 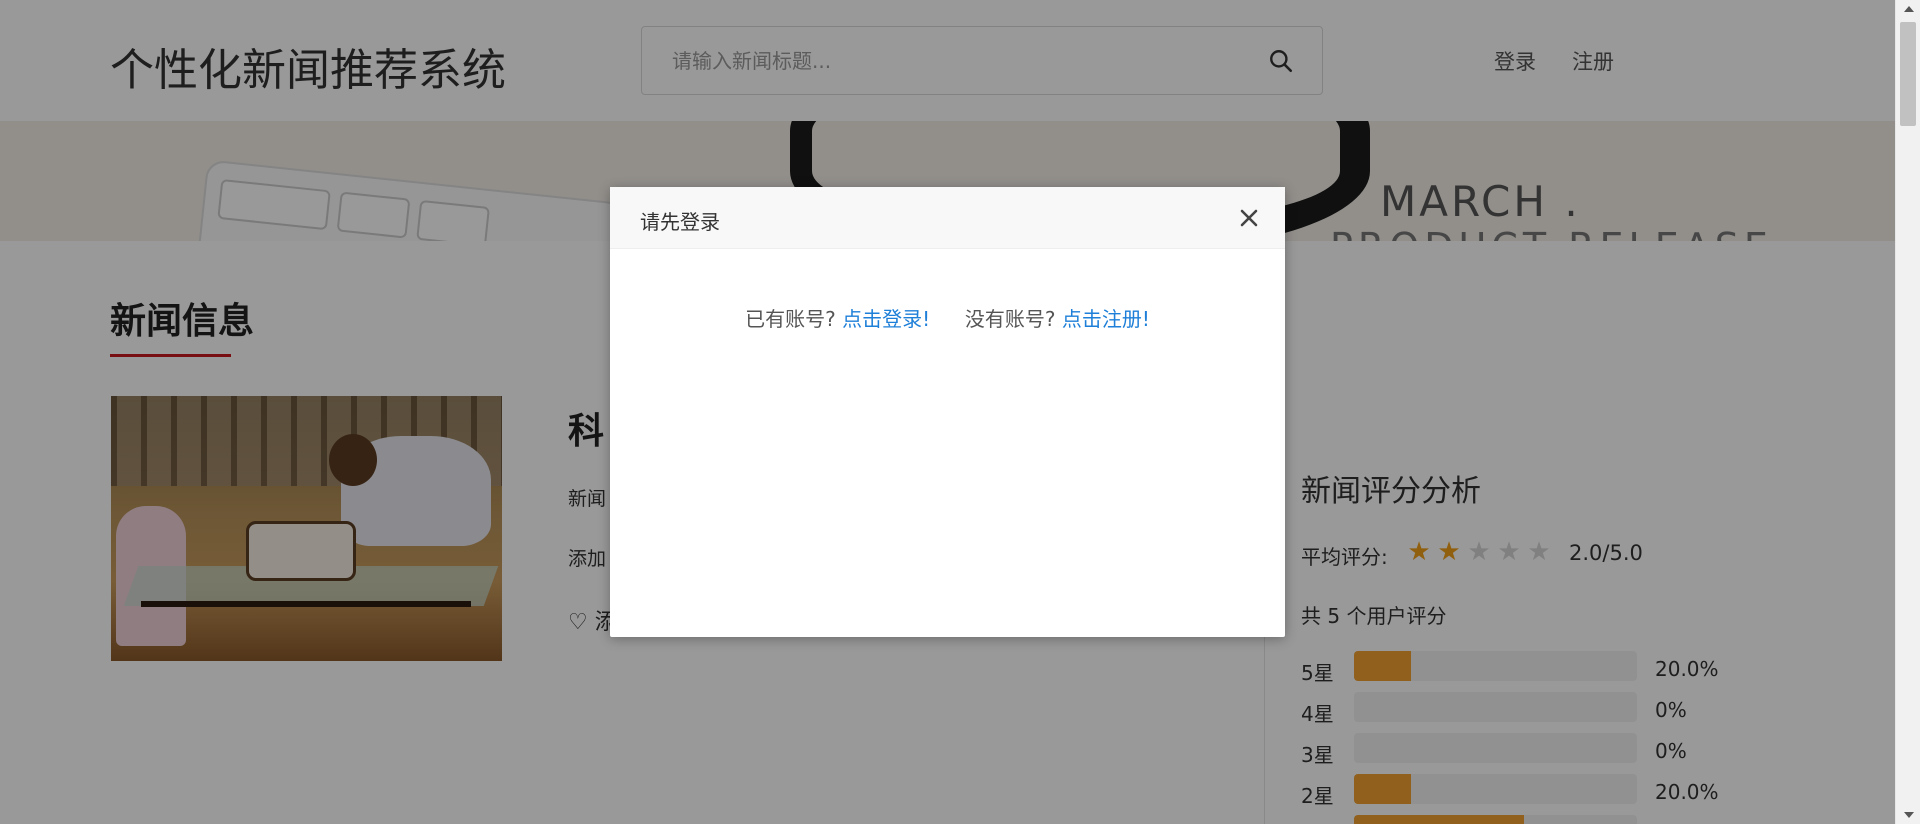 I want to click on scroll-down-arrow-icon, so click(x=1909, y=815).